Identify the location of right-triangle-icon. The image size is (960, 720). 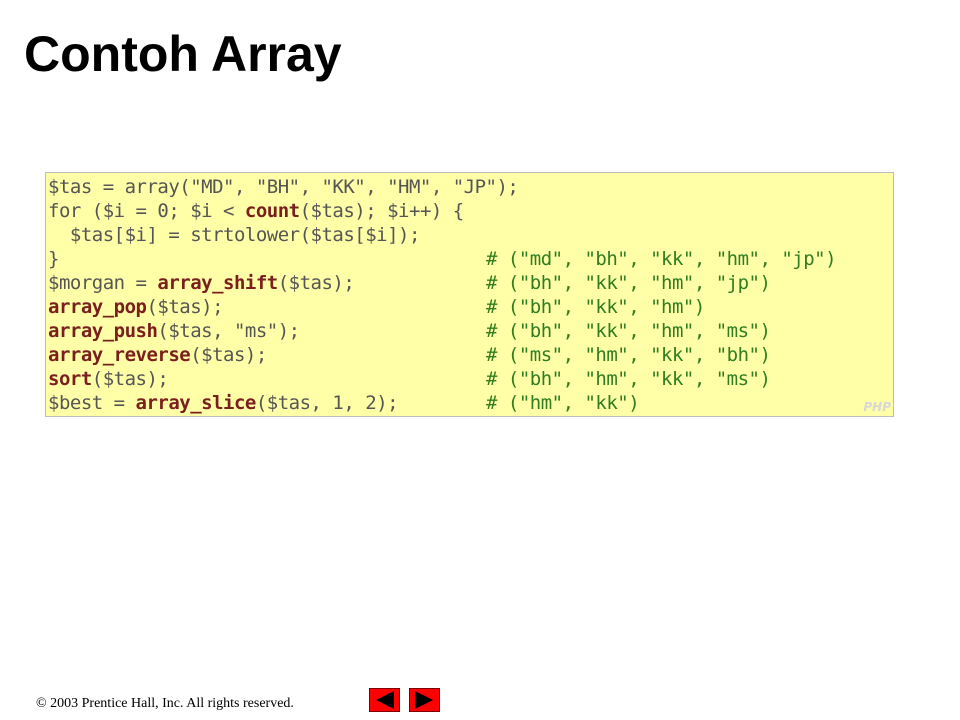
(424, 700).